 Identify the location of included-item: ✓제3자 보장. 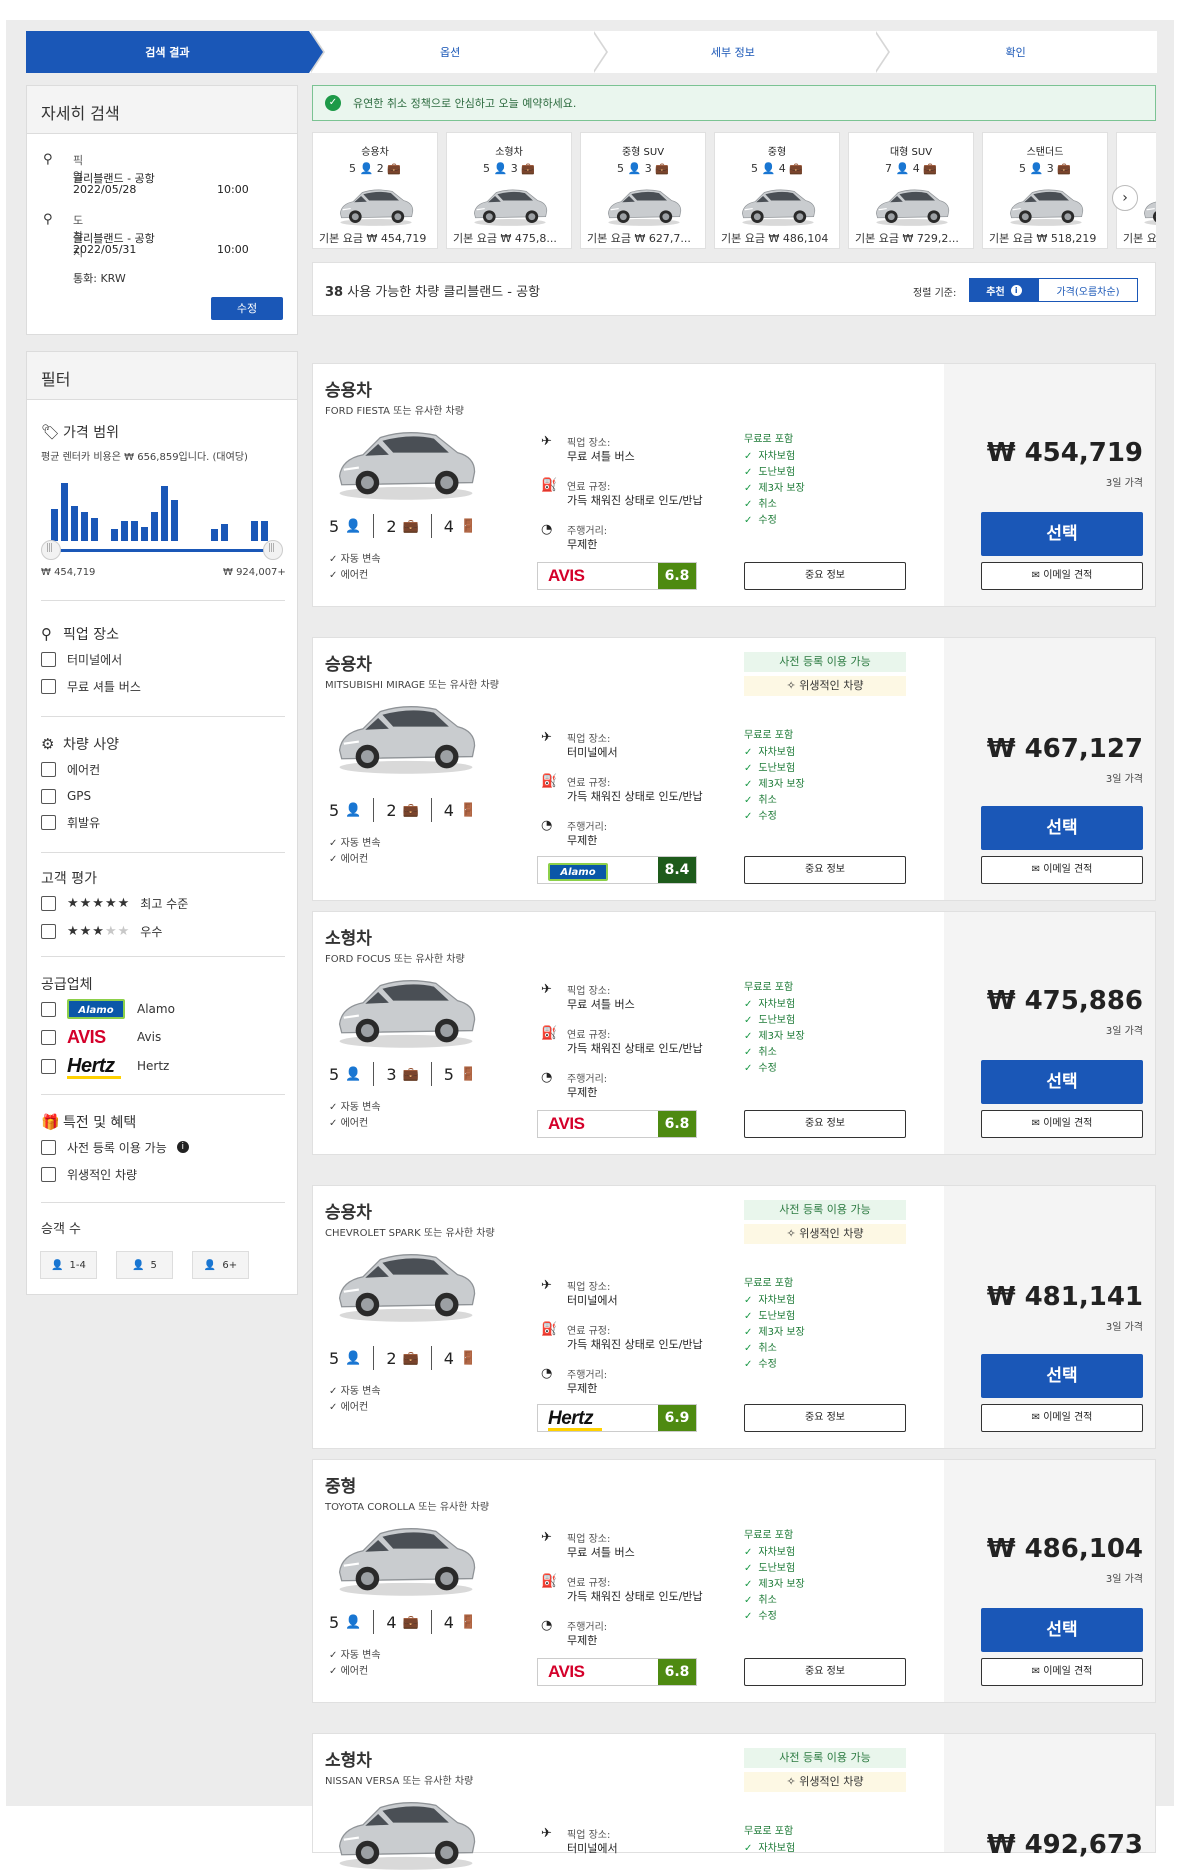
(774, 486).